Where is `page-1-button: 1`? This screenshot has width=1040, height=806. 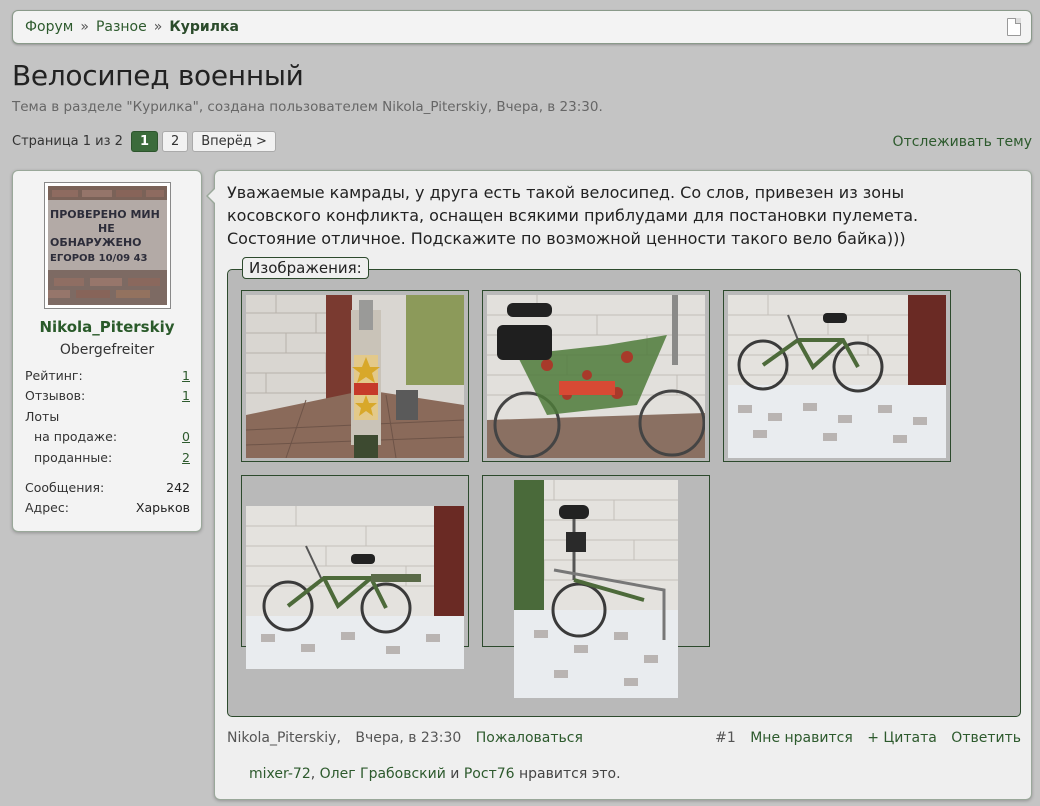 page-1-button: 1 is located at coordinates (144, 141).